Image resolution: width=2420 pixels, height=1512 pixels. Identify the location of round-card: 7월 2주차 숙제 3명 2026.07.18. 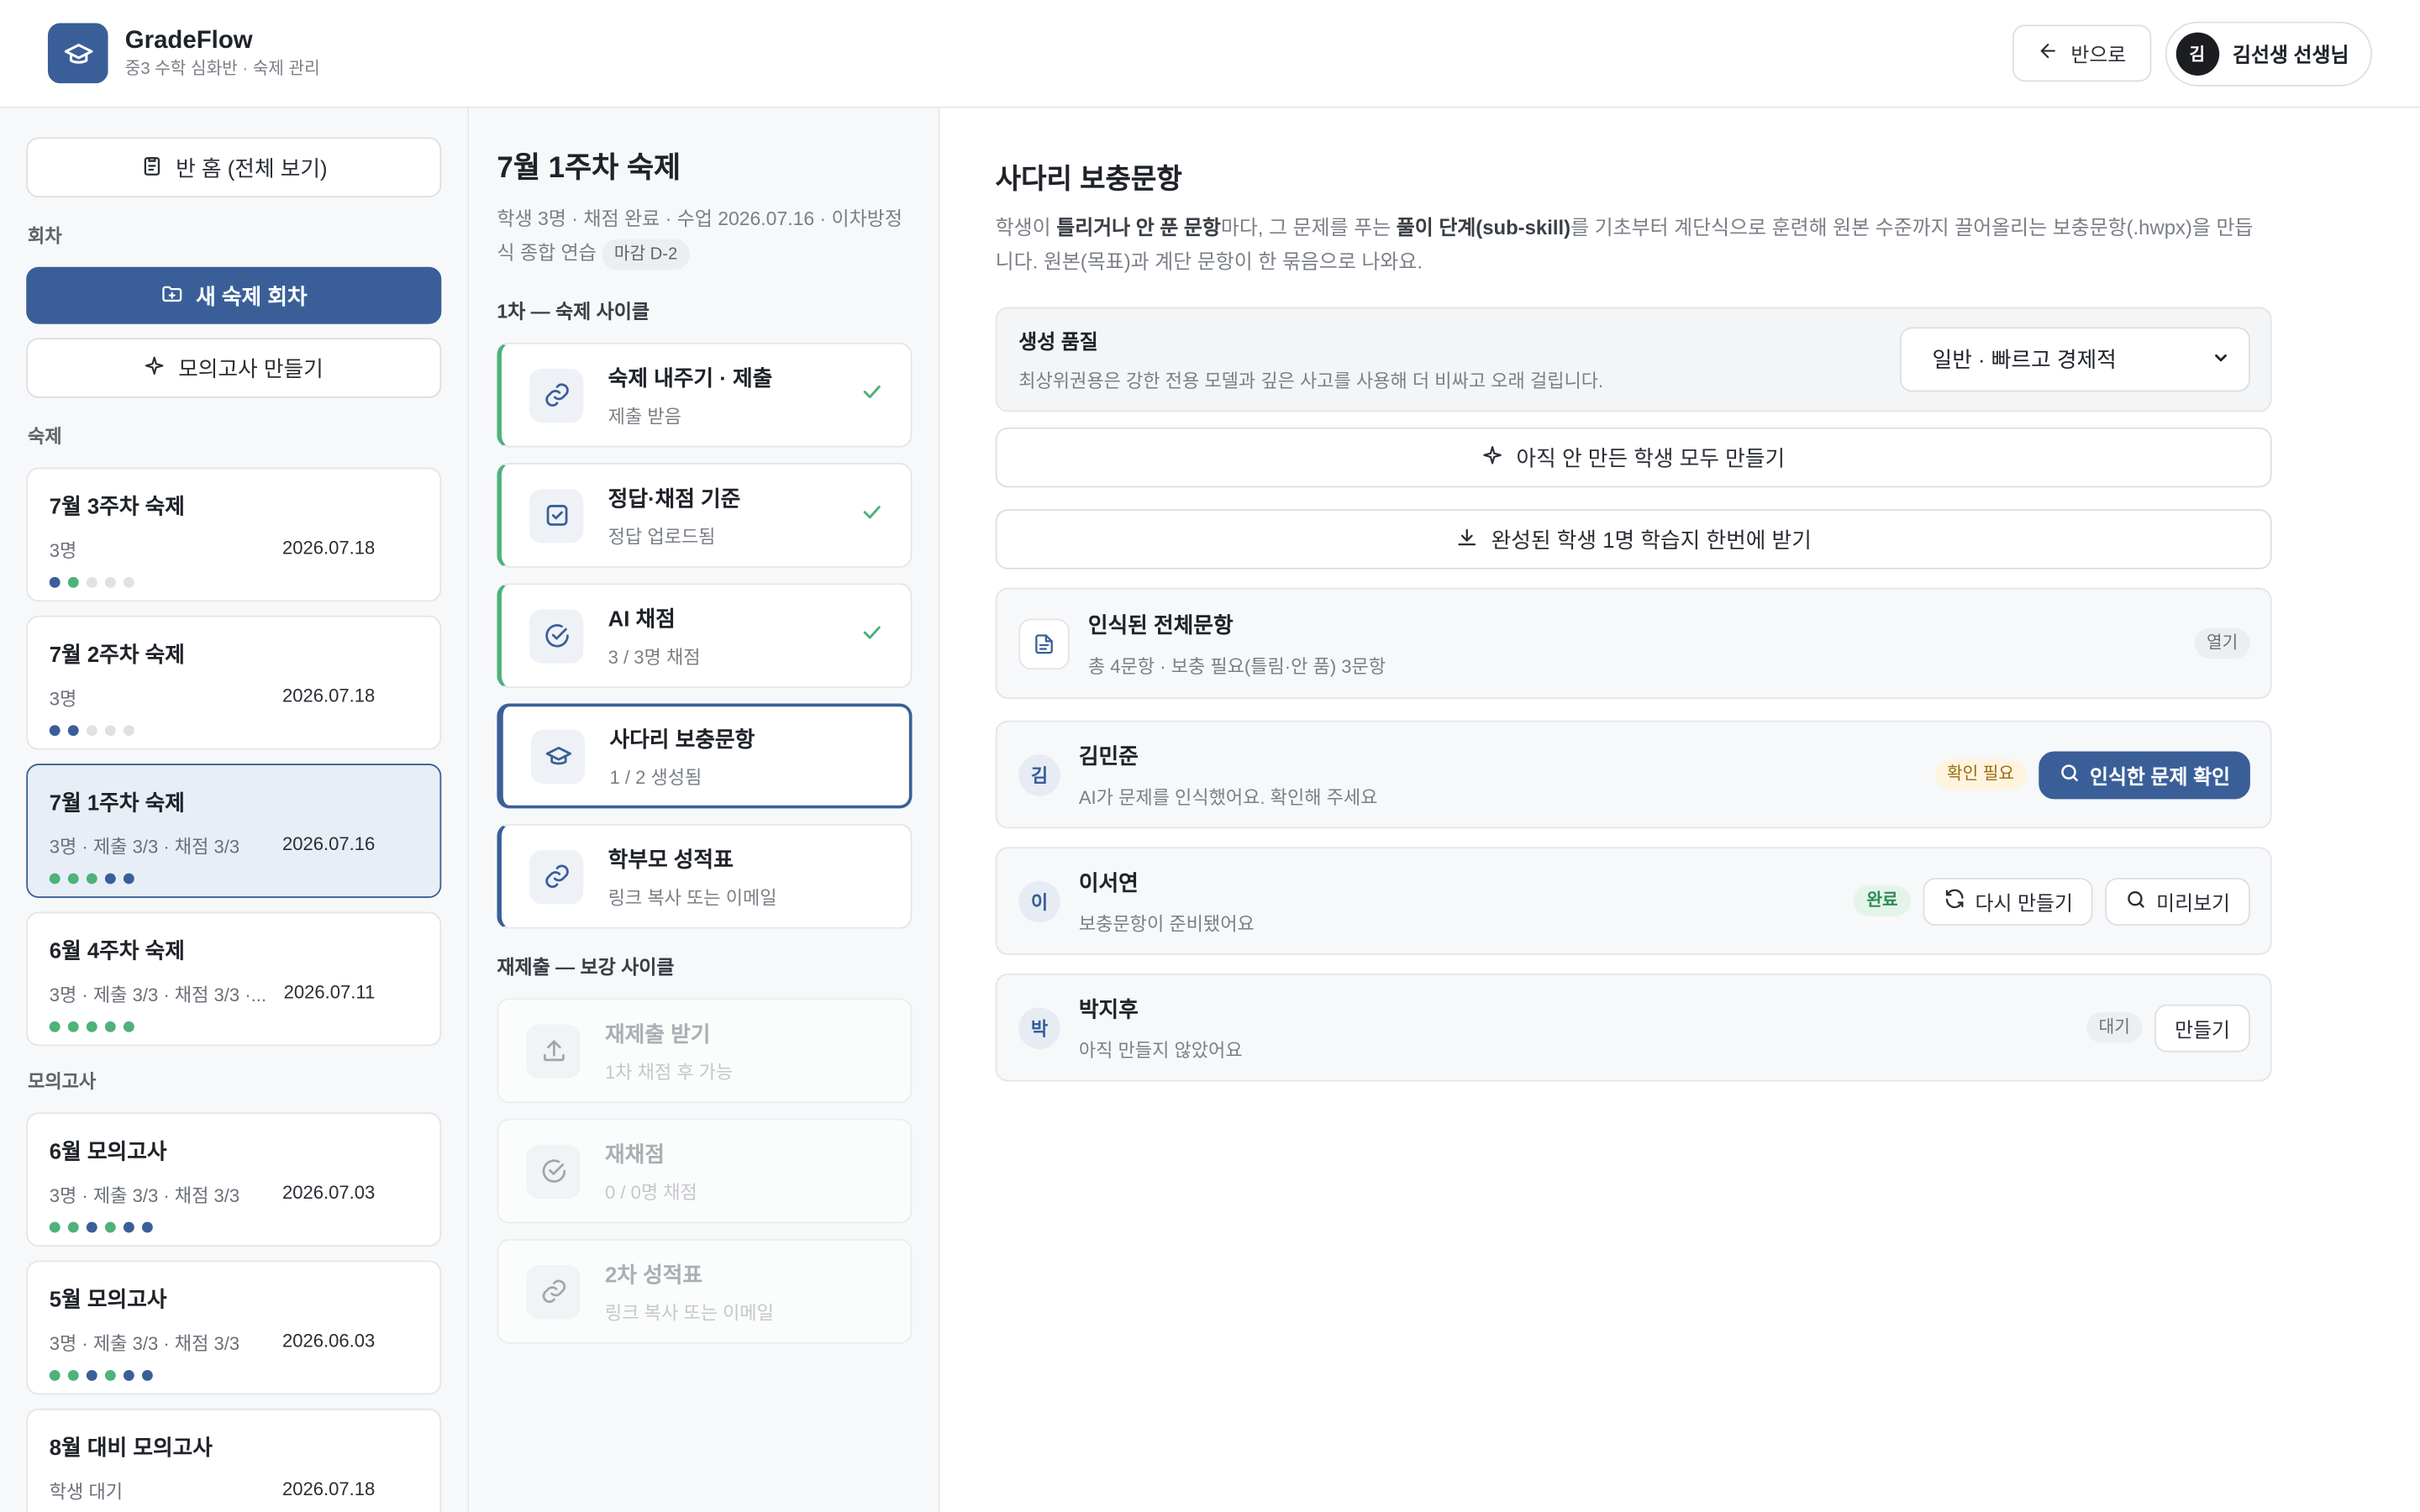
(234, 682).